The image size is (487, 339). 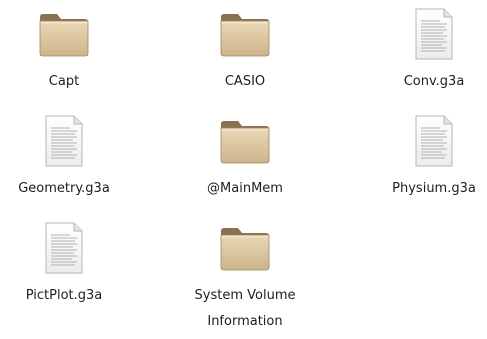 What do you see at coordinates (64, 295) in the screenshot?
I see `file-label: PictPlot.g3a` at bounding box center [64, 295].